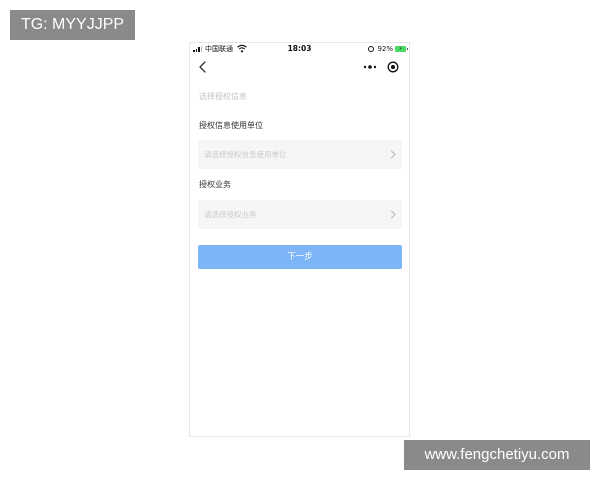 The height and width of the screenshot is (480, 600). Describe the element at coordinates (385, 49) in the screenshot. I see `battery-percent: 92%` at that location.